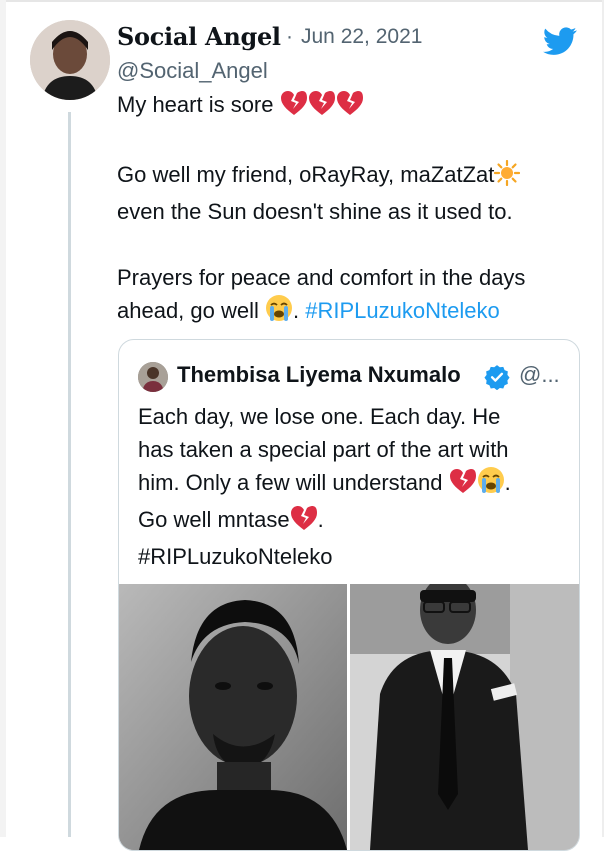 This screenshot has height=851, width=604. I want to click on frame-left-edge, so click(3, 418).